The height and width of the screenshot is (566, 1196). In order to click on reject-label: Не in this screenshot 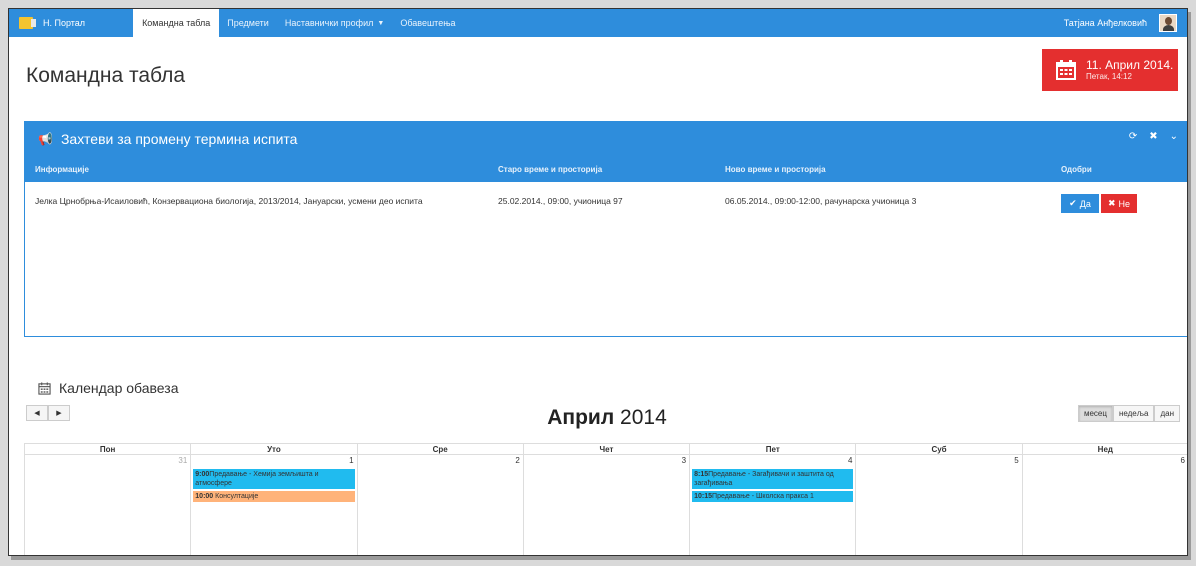, I will do `click(1124, 203)`.